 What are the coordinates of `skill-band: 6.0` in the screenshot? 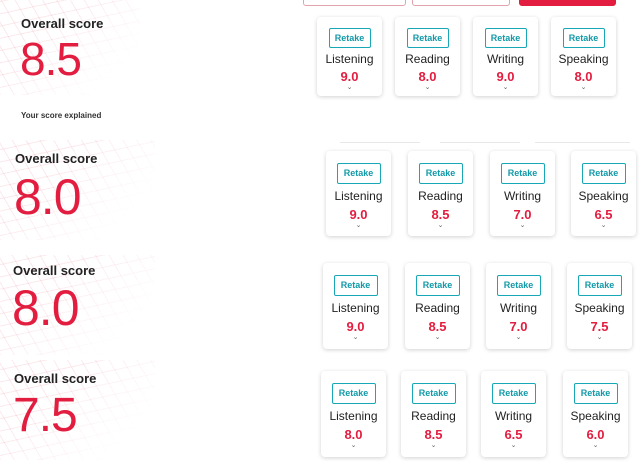 It's located at (595, 434).